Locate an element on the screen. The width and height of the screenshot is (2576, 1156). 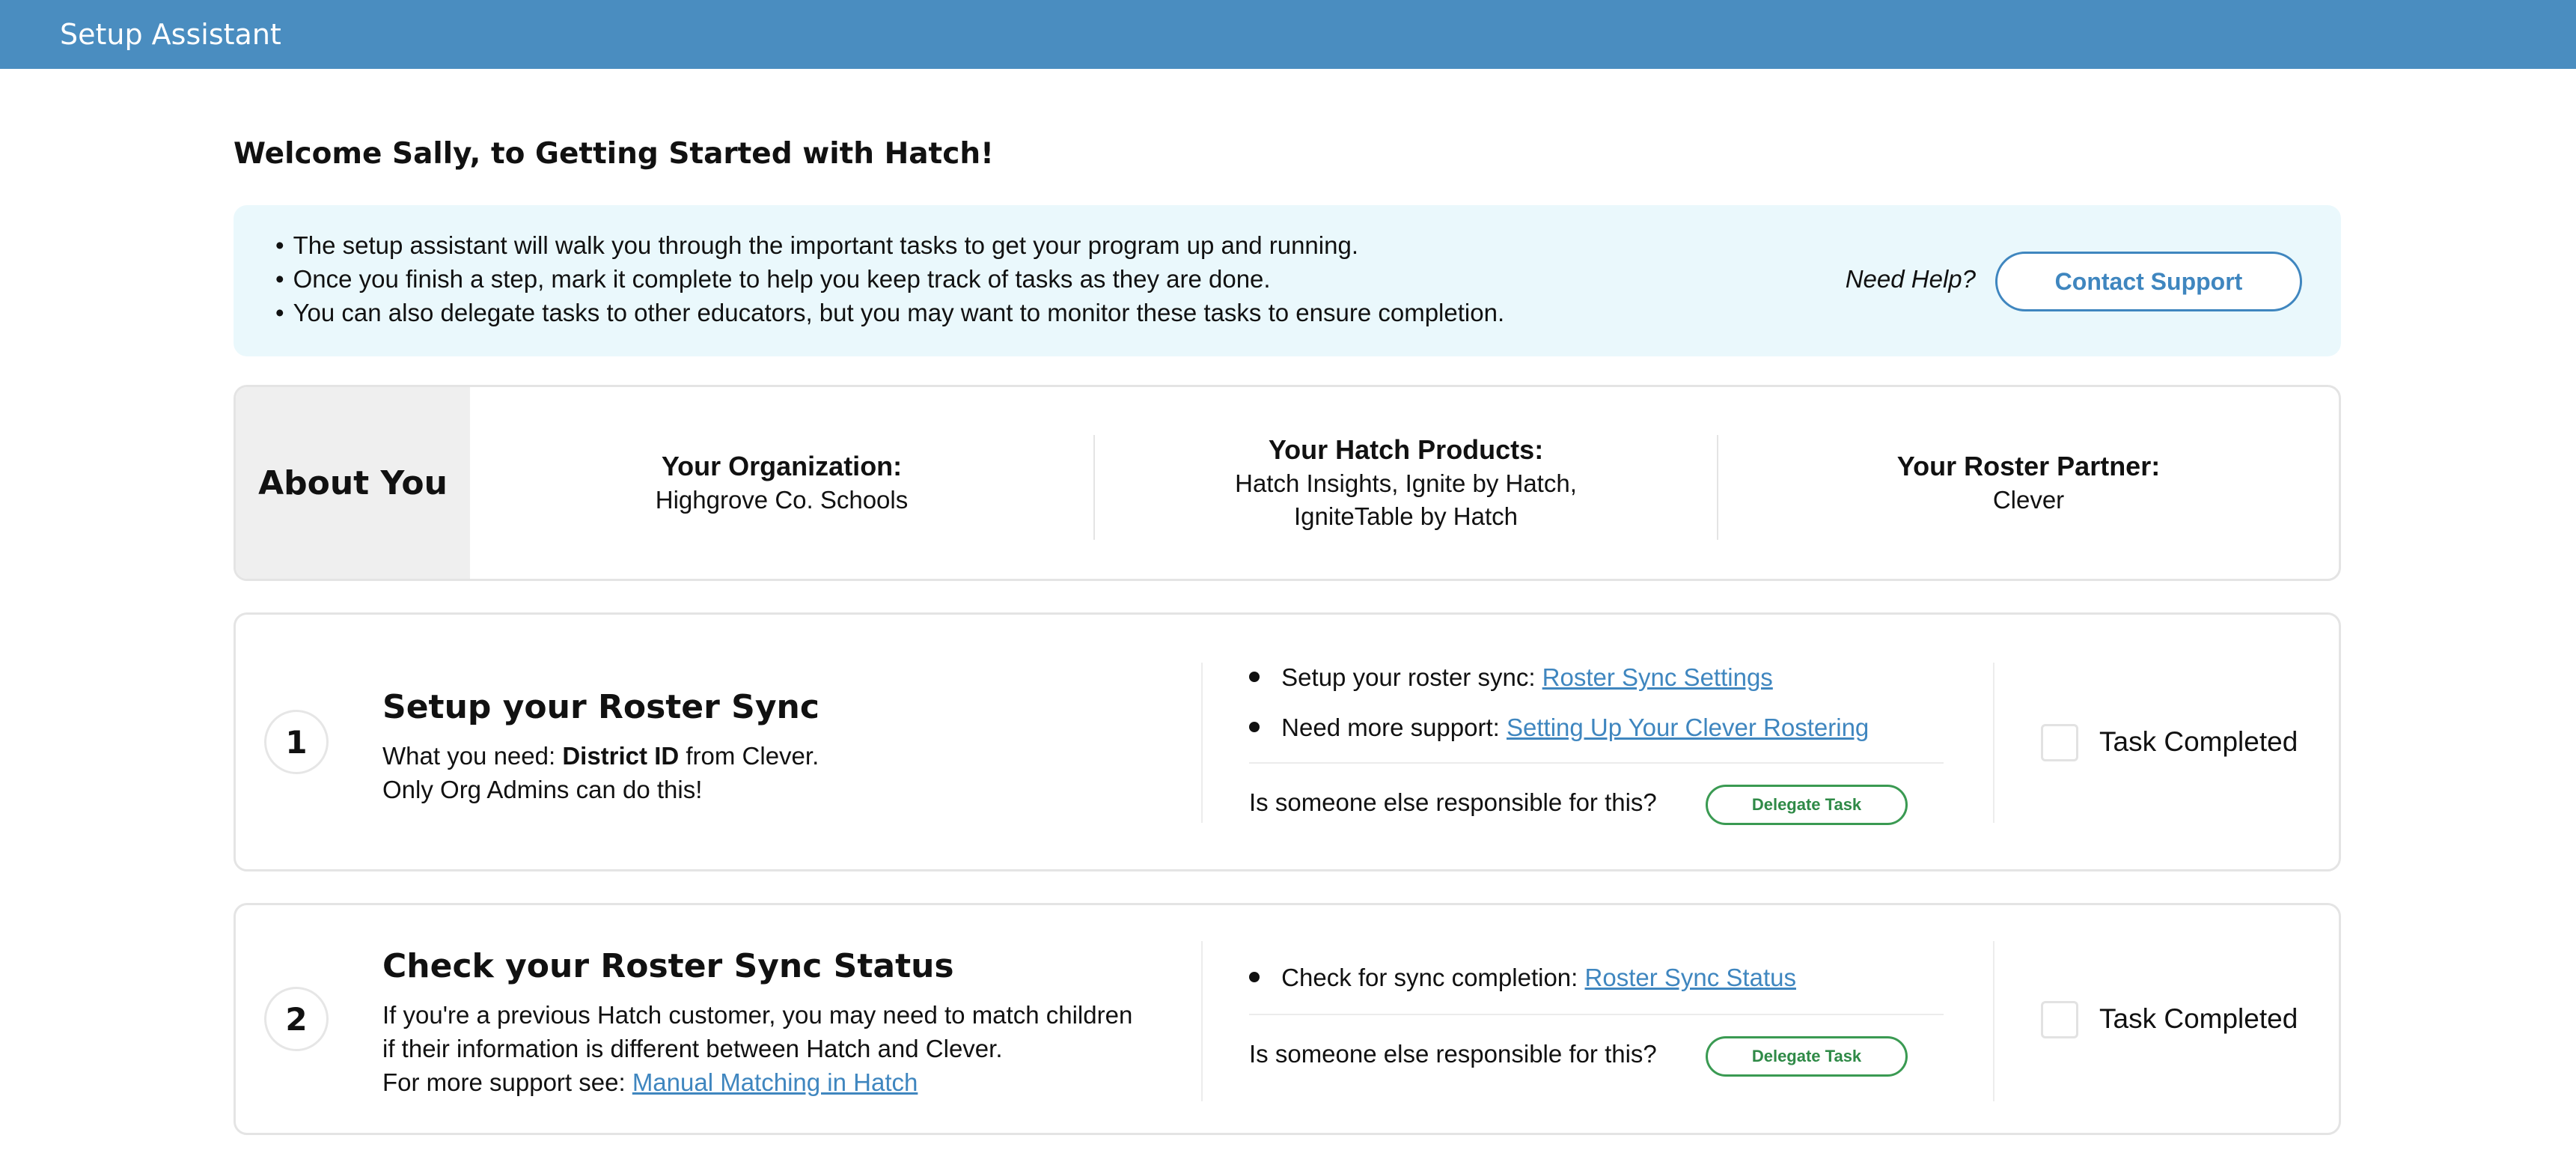
step-number: 1 is located at coordinates (296, 742).